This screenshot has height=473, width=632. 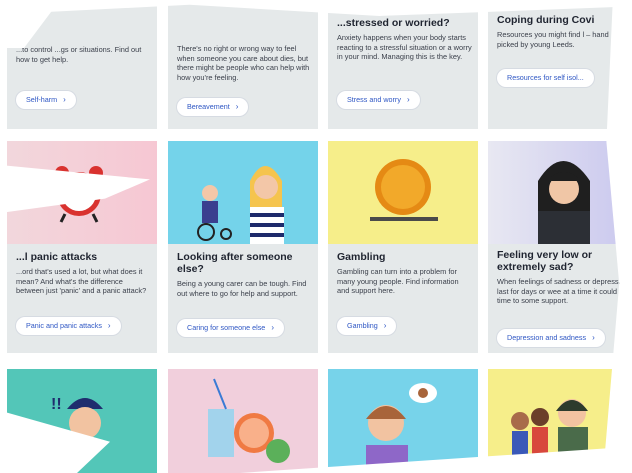 What do you see at coordinates (545, 261) in the screenshot?
I see `card-title: Feeling very low or extremely sad?` at bounding box center [545, 261].